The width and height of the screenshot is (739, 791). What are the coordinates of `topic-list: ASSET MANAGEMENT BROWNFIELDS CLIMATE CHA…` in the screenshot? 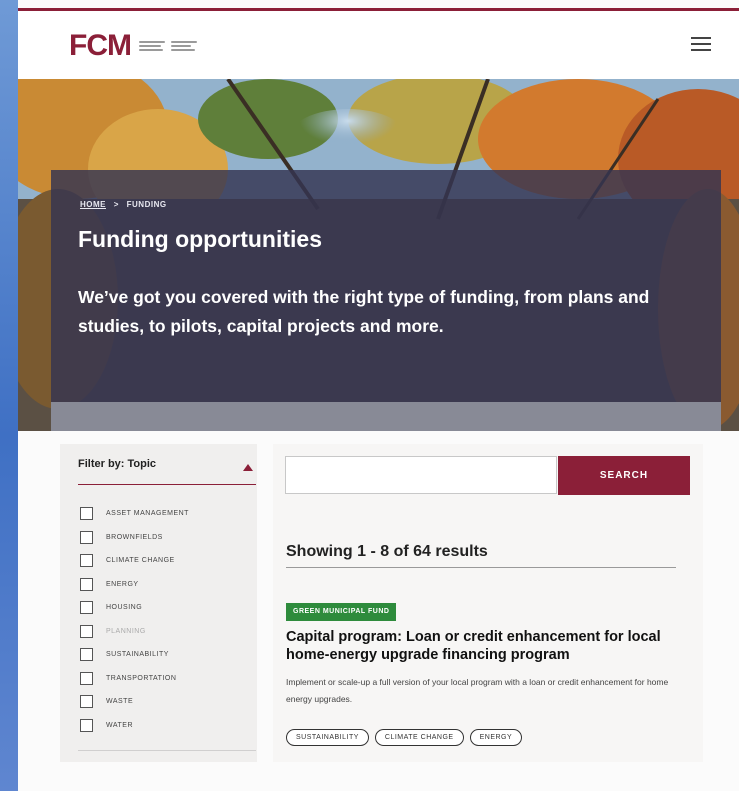 It's located at (134, 619).